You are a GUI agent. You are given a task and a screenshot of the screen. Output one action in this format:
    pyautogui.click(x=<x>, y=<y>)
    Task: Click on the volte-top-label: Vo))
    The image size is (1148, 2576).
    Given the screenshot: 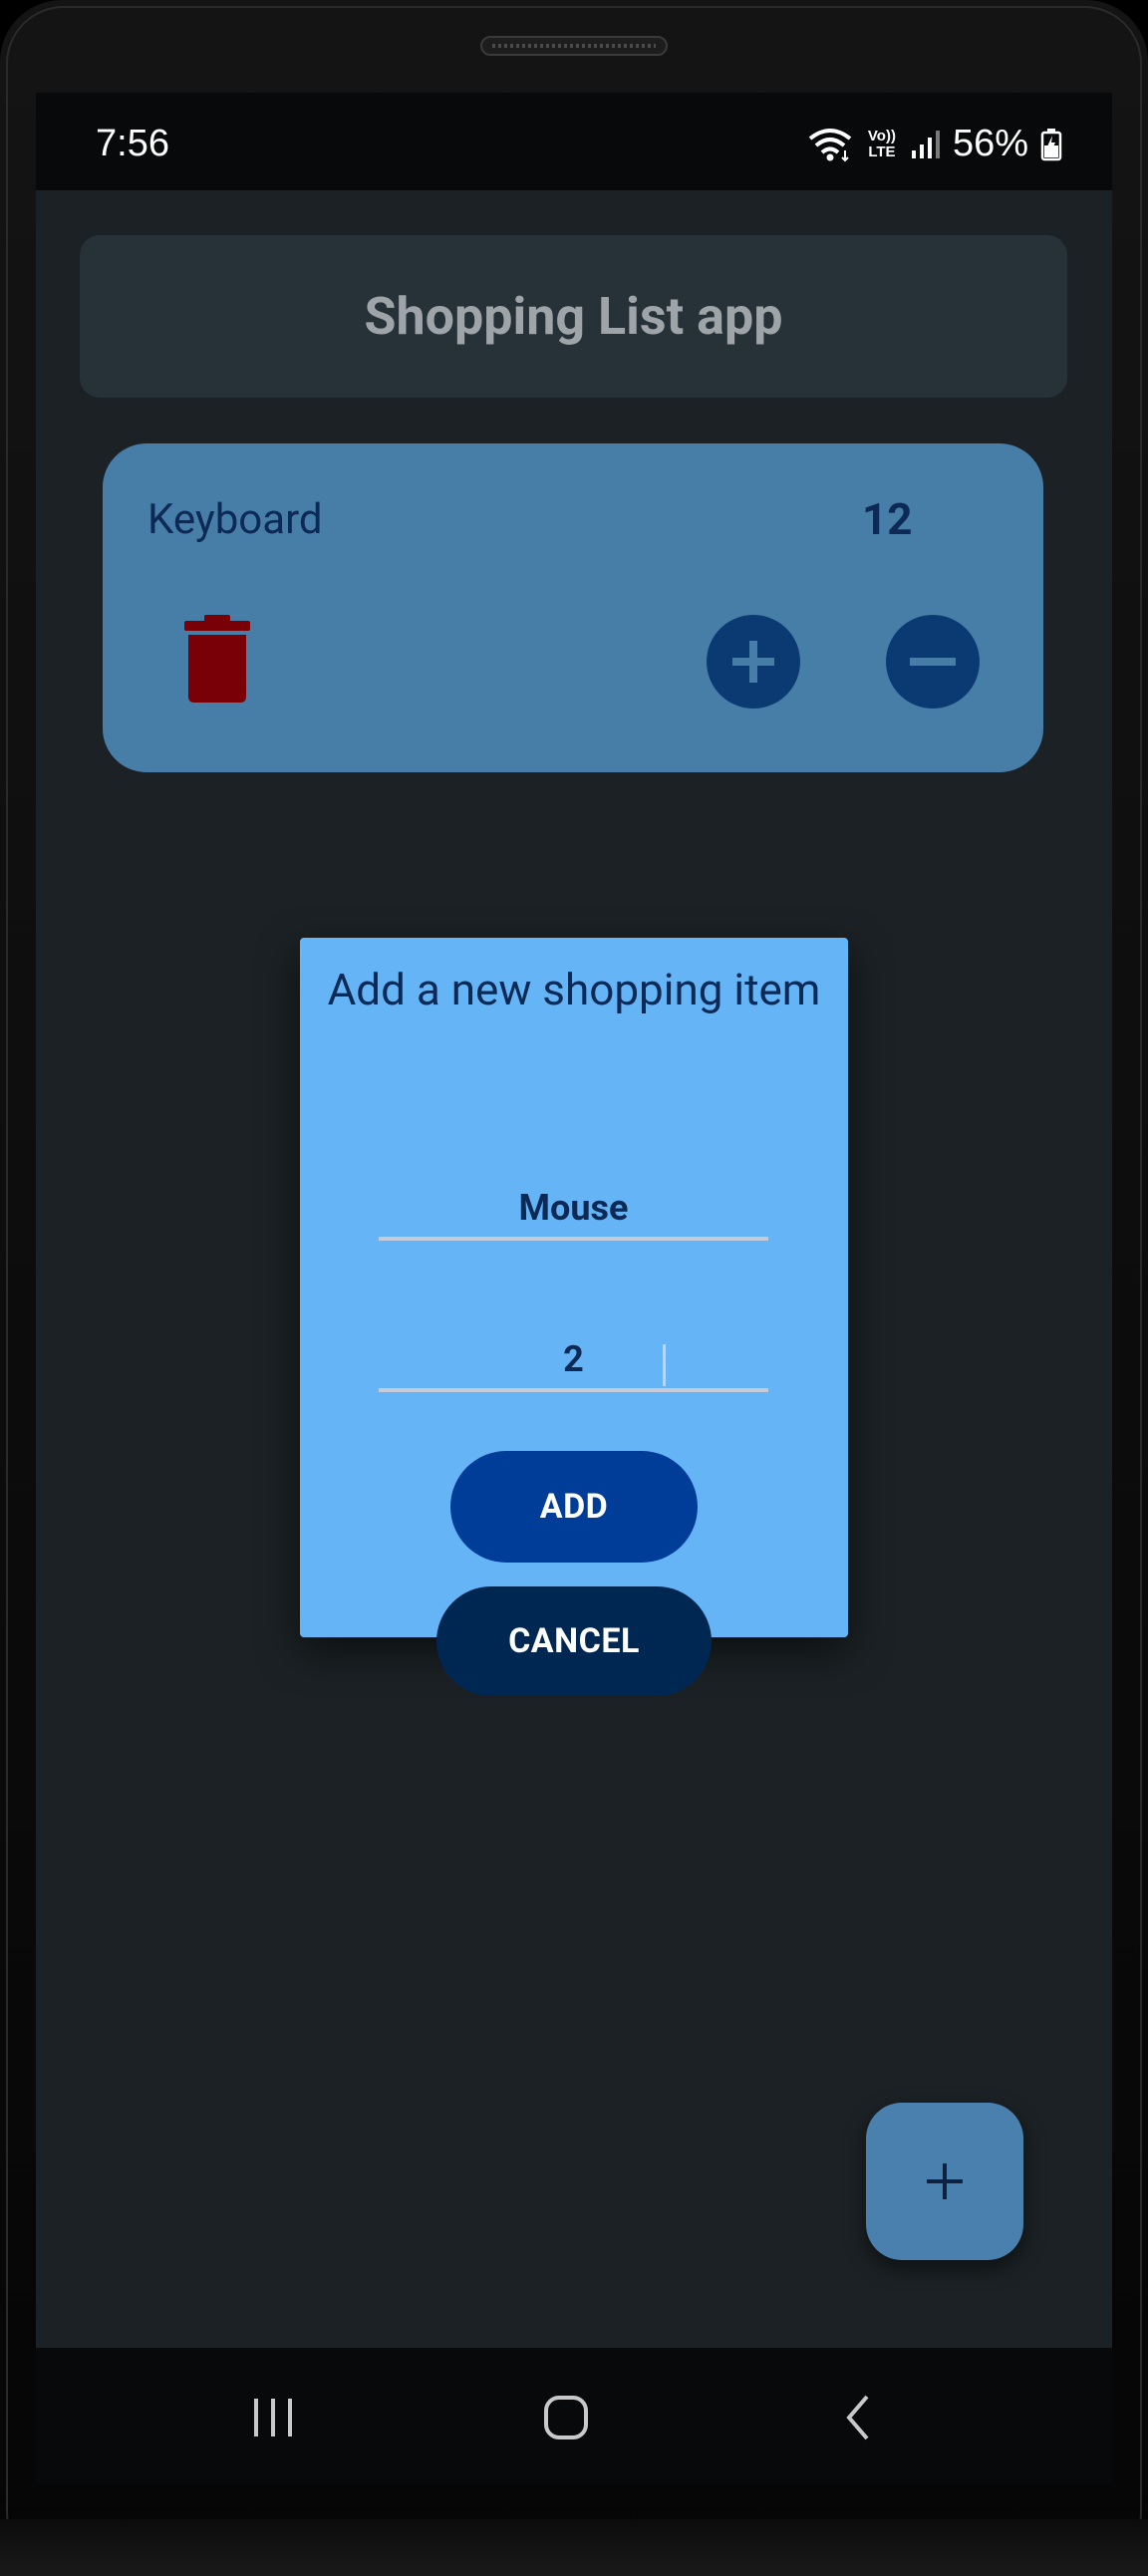 What is the action you would take?
    pyautogui.click(x=881, y=135)
    